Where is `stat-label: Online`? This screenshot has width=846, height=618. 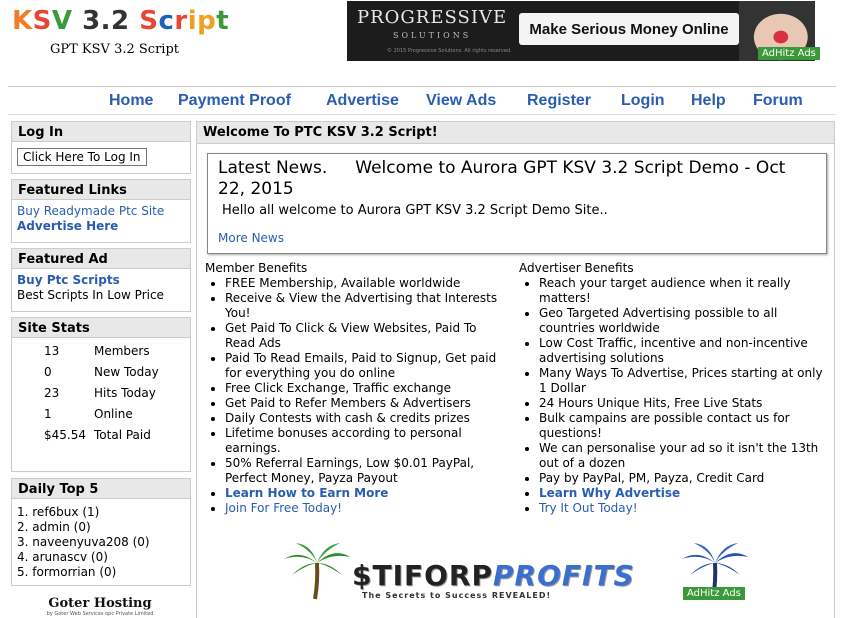 stat-label: Online is located at coordinates (113, 414).